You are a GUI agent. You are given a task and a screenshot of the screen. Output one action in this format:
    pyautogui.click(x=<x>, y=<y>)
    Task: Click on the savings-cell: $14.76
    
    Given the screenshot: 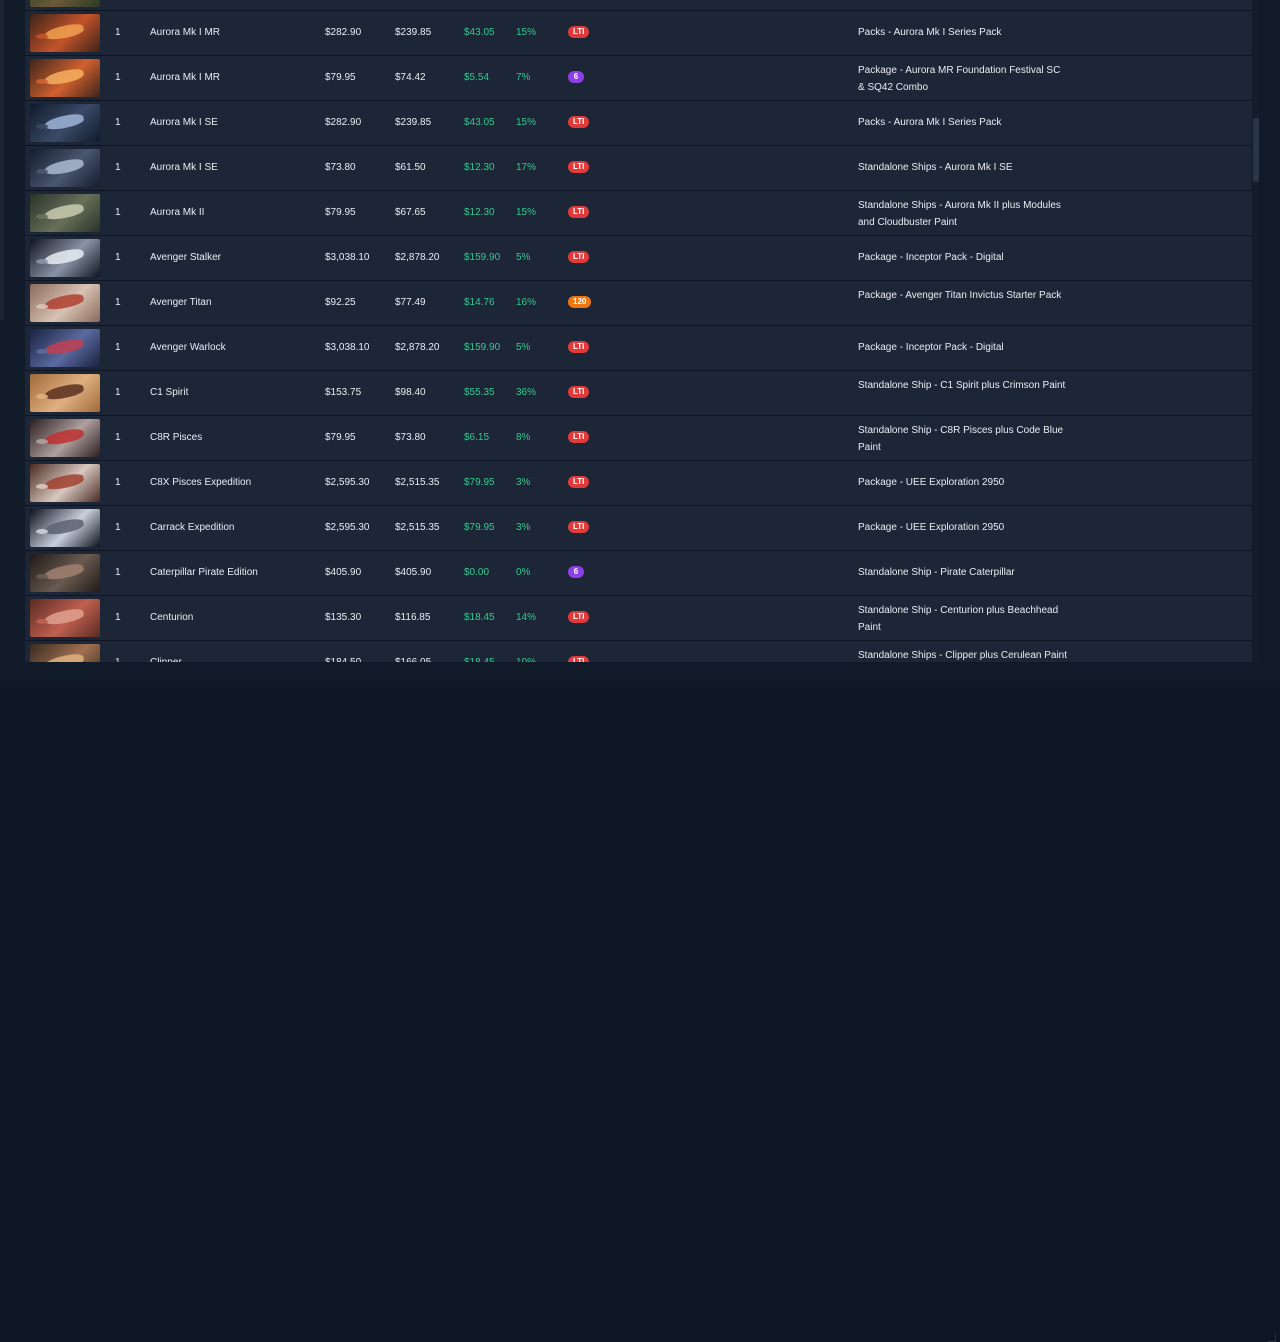 What is the action you would take?
    pyautogui.click(x=479, y=302)
    